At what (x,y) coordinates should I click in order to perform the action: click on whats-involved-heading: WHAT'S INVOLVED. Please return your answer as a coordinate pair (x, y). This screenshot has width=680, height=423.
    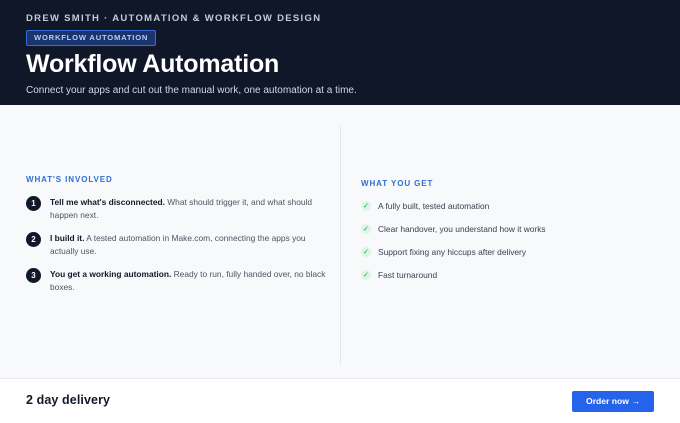
    Looking at the image, I should click on (69, 179).